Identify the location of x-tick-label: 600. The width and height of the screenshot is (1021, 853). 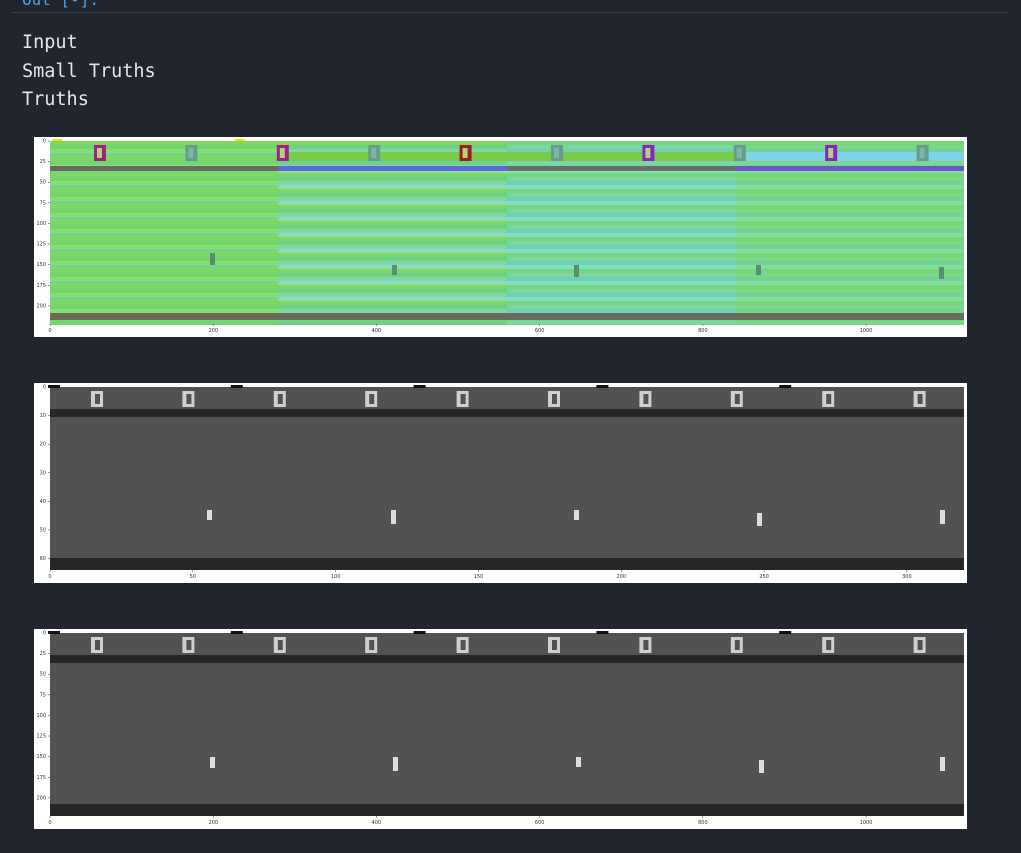
(540, 823).